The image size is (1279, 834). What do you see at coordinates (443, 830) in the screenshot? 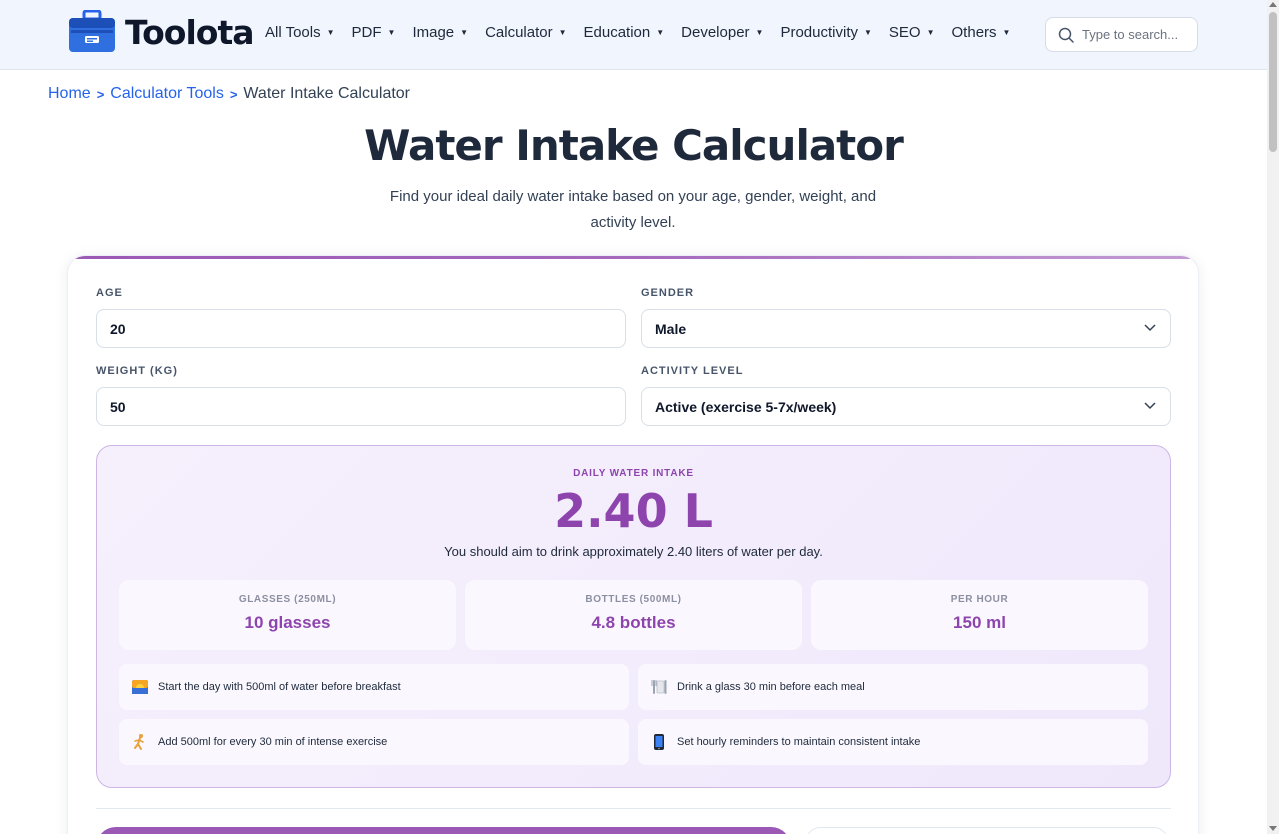
I see `calculate-button` at bounding box center [443, 830].